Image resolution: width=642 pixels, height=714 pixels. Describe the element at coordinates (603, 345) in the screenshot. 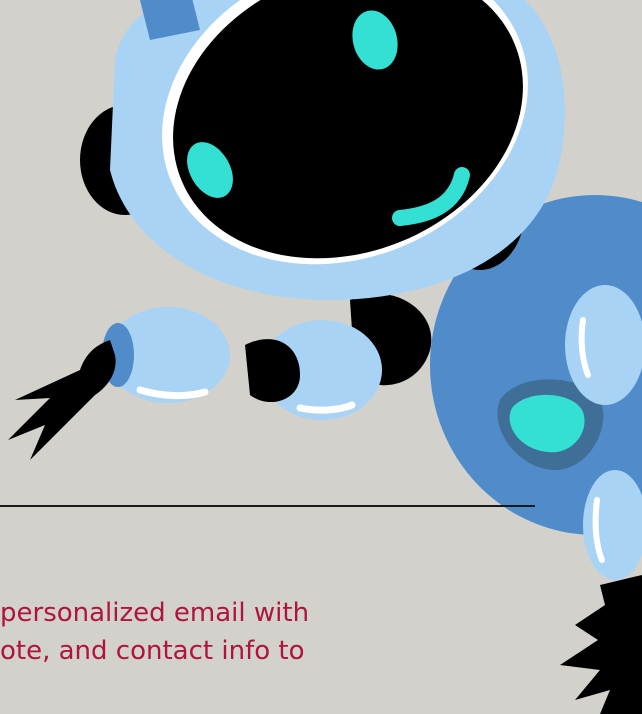

I see `robot-shoulder` at that location.